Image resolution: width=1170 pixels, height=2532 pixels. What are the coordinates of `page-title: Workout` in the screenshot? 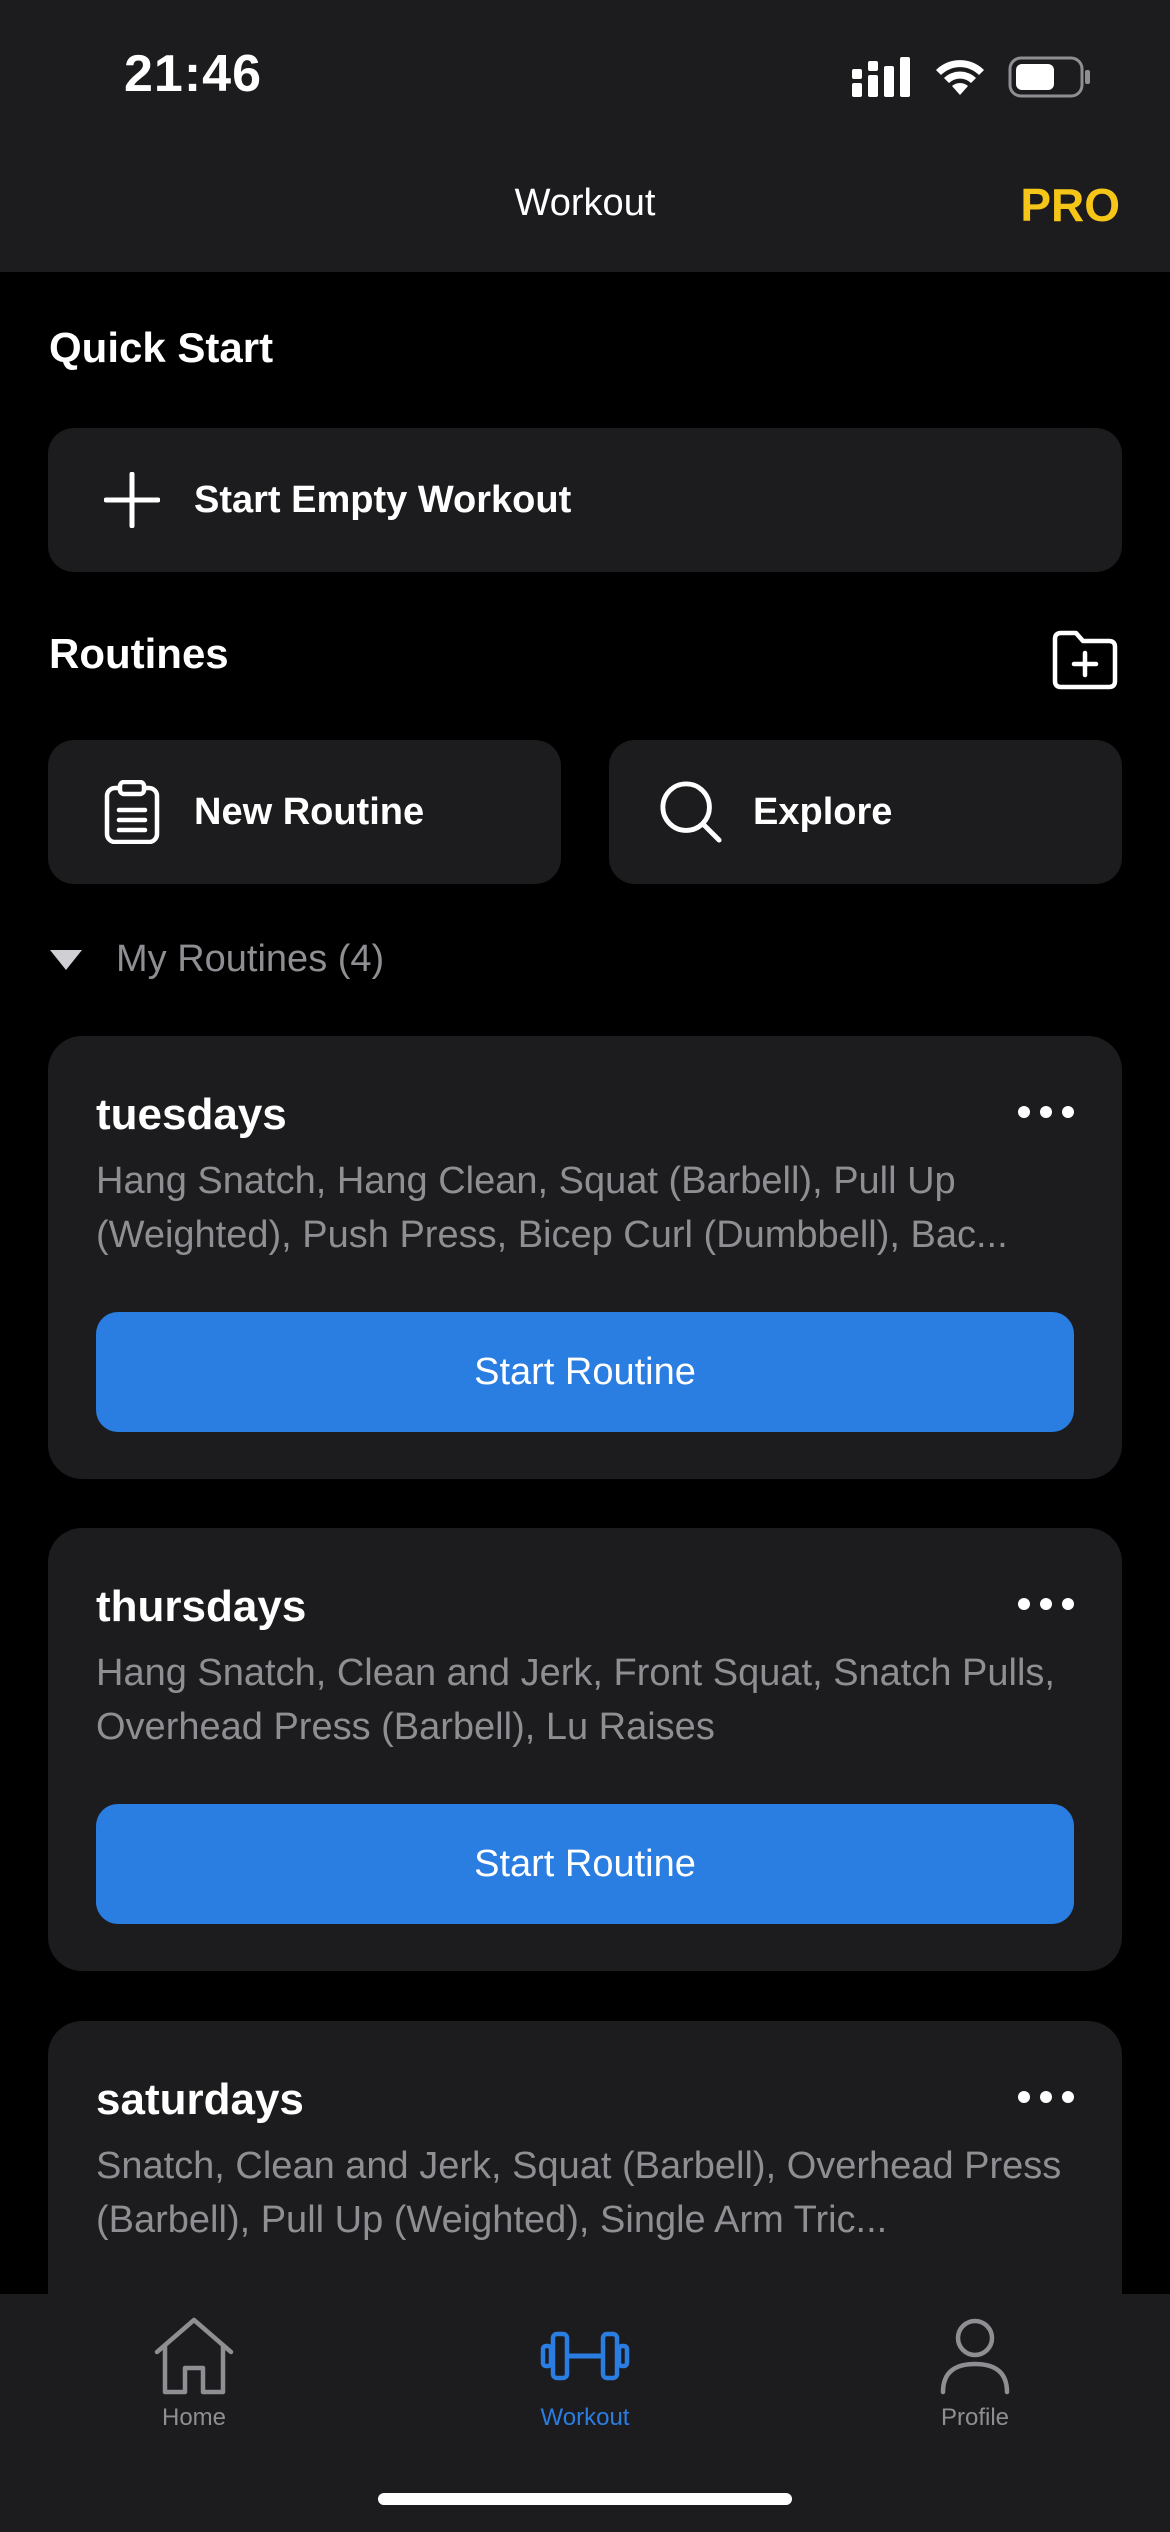 It's located at (585, 203).